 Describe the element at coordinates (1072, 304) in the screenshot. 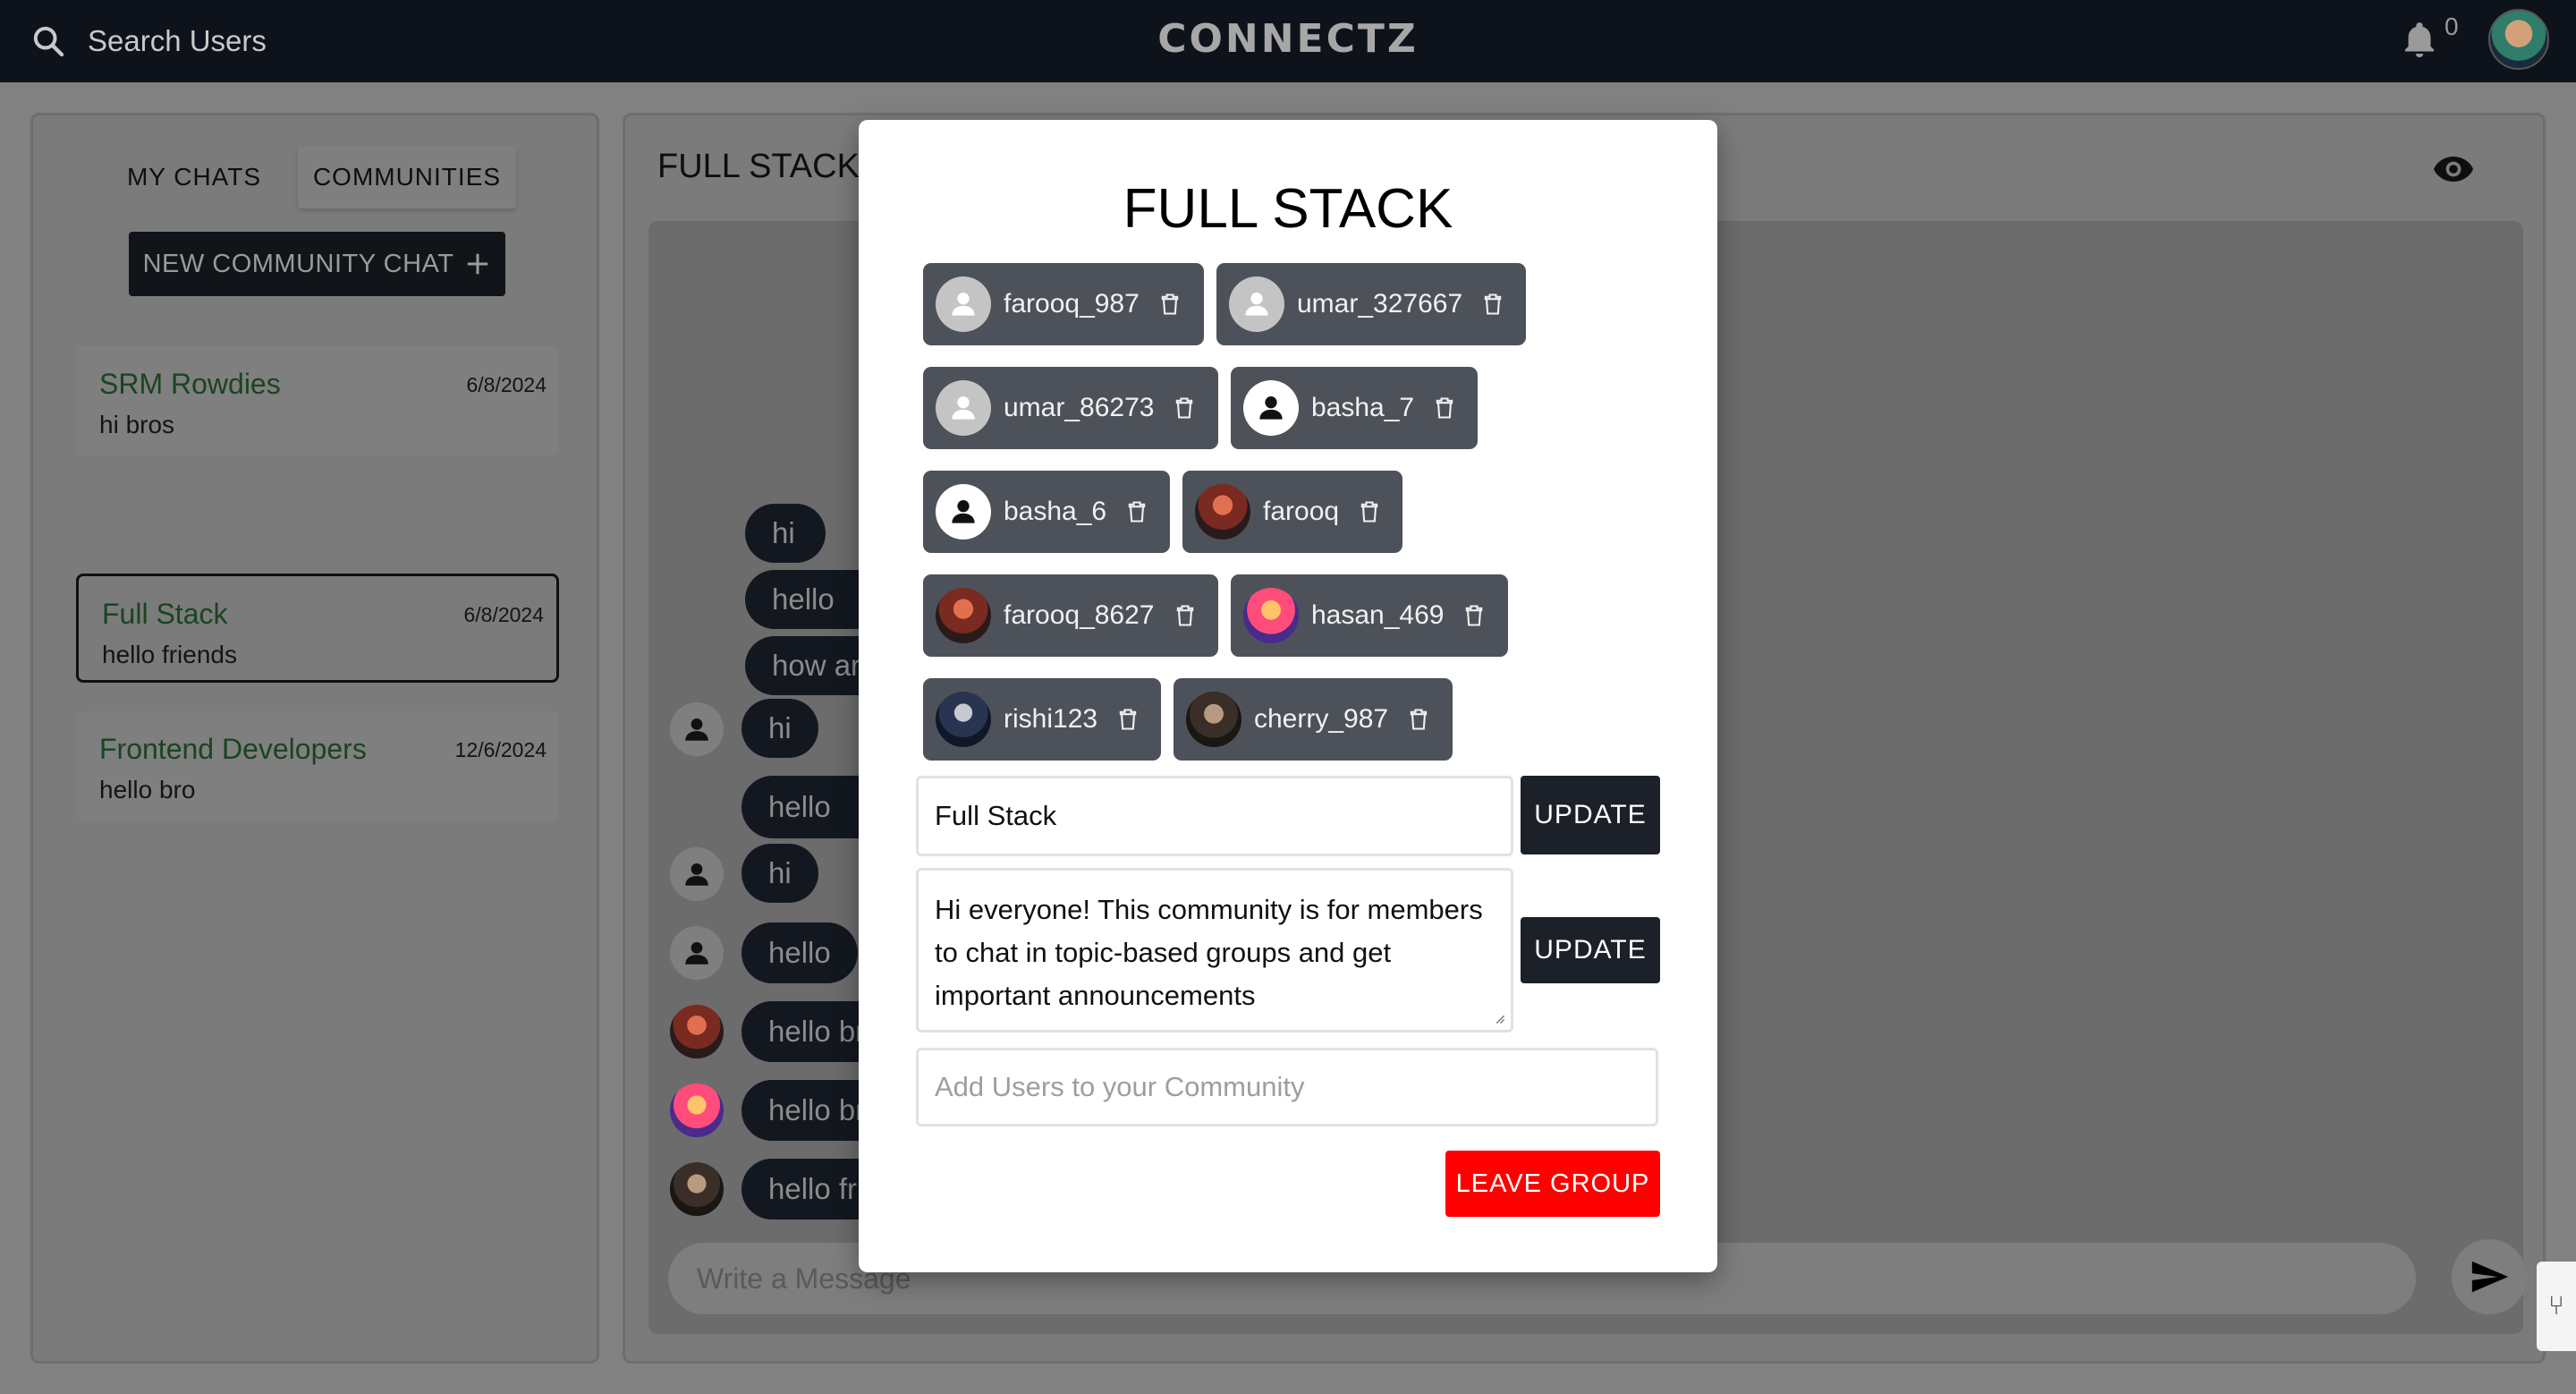

I see `member-name: farooq_987` at that location.